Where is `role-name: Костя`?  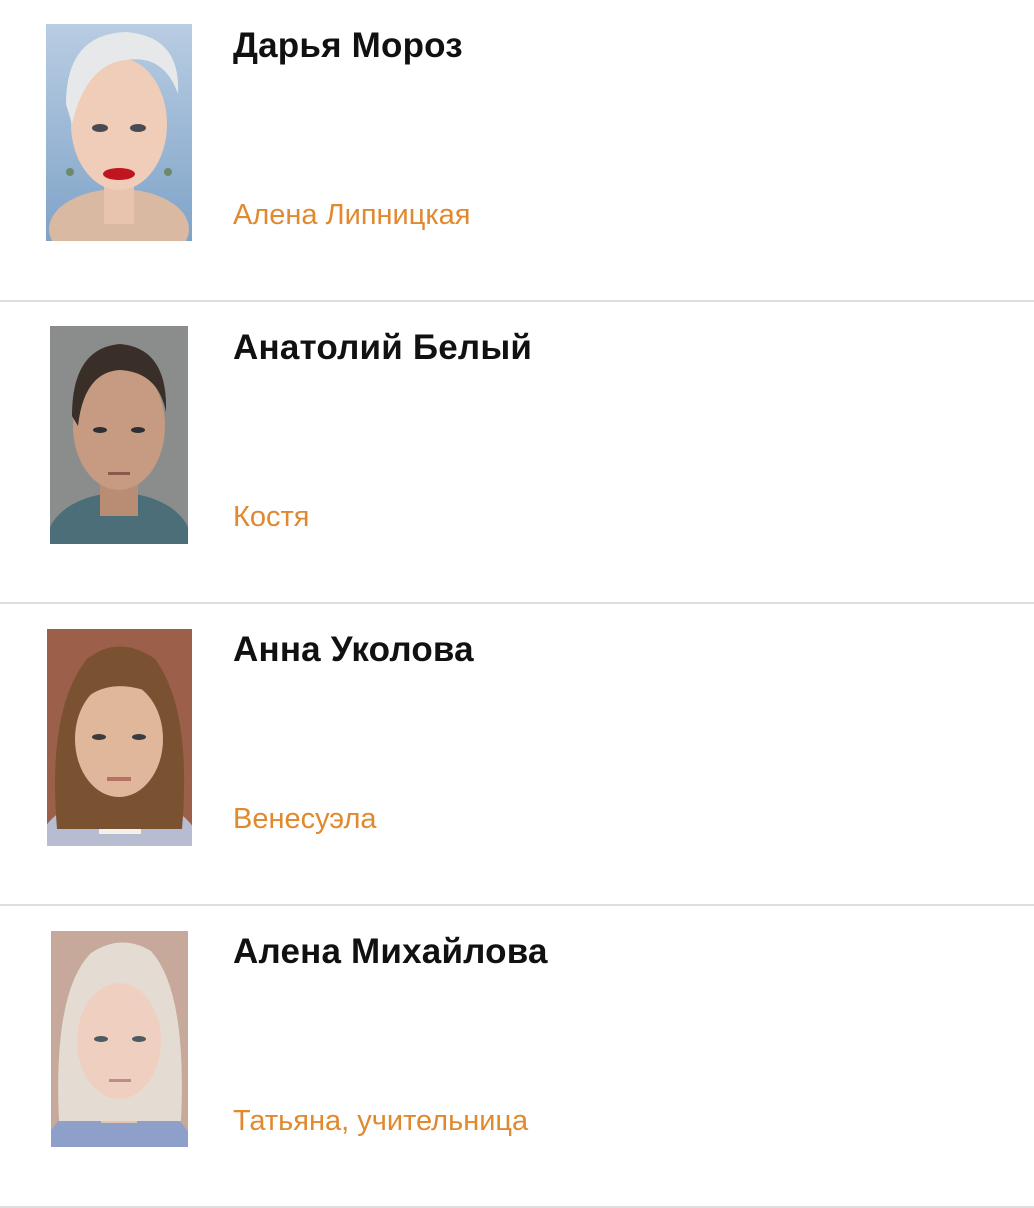
role-name: Костя is located at coordinates (271, 517).